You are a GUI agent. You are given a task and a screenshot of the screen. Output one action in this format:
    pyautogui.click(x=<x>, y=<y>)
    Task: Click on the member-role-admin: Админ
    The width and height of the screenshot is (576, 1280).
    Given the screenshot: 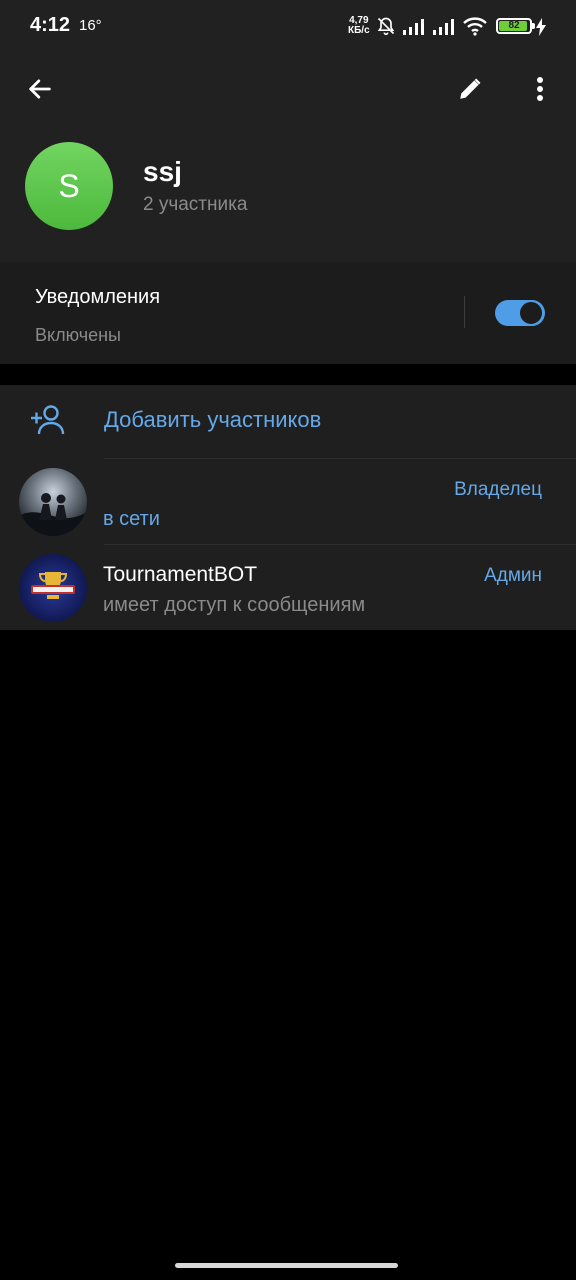 What is the action you would take?
    pyautogui.click(x=513, y=575)
    